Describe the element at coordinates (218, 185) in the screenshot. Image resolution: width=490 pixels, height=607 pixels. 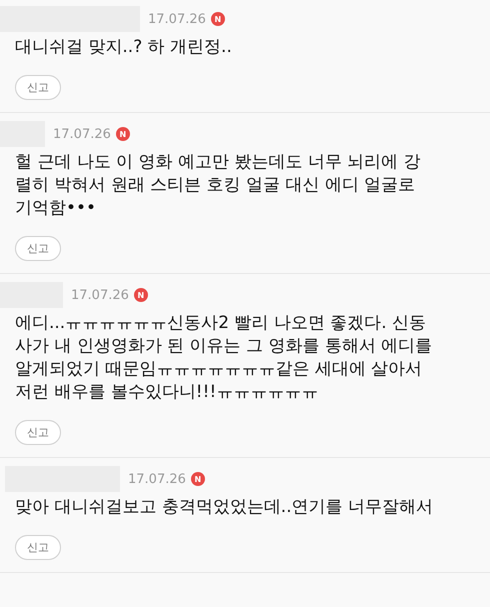
I see `comment-text: 헐 근데 나도 이 영화 예고만 봤는데도 너무 뇌리에 강 렬히 박혀서 원래 스티븐 호킹 얼굴 대신 에디 얼굴로 기억함•••` at that location.